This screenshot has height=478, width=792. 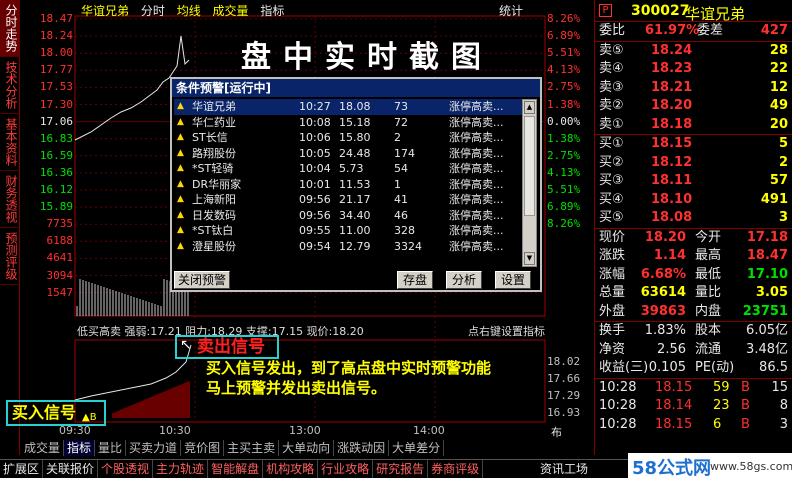 I want to click on stock-name: 华谊兄弟, so click(x=715, y=14).